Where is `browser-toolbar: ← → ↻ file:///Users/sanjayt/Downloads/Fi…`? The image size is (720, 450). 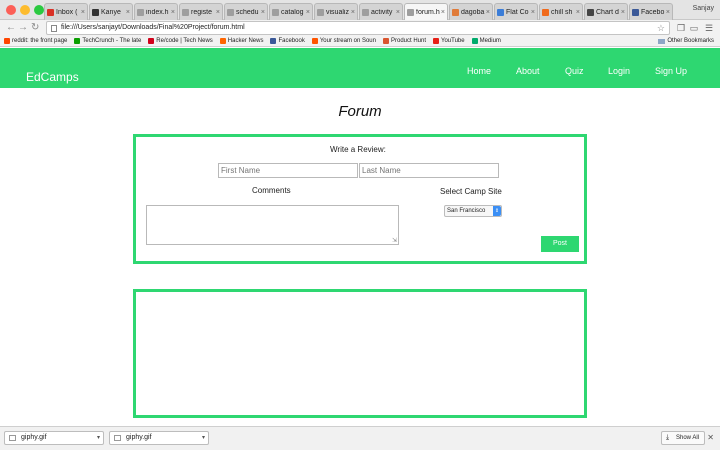 browser-toolbar: ← → ↻ file:///Users/sanjayt/Downloads/Fi… is located at coordinates (360, 28).